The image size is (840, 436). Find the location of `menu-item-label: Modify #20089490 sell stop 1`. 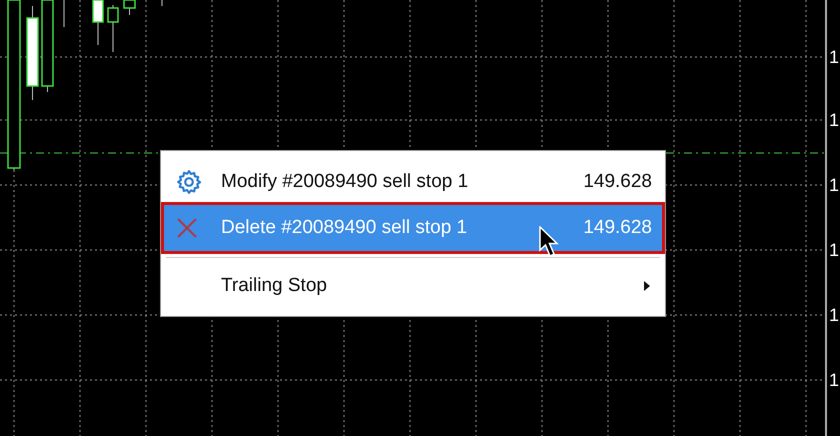

menu-item-label: Modify #20089490 sell stop 1 is located at coordinates (344, 182).